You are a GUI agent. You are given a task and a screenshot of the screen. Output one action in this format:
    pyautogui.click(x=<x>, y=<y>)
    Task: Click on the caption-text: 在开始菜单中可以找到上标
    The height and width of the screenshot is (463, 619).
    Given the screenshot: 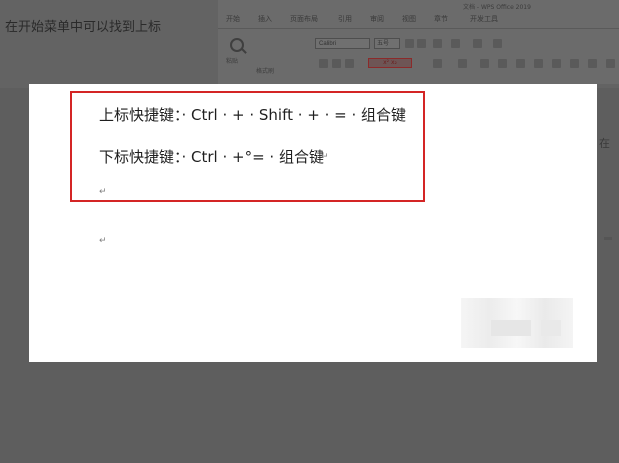 What is the action you would take?
    pyautogui.click(x=83, y=27)
    